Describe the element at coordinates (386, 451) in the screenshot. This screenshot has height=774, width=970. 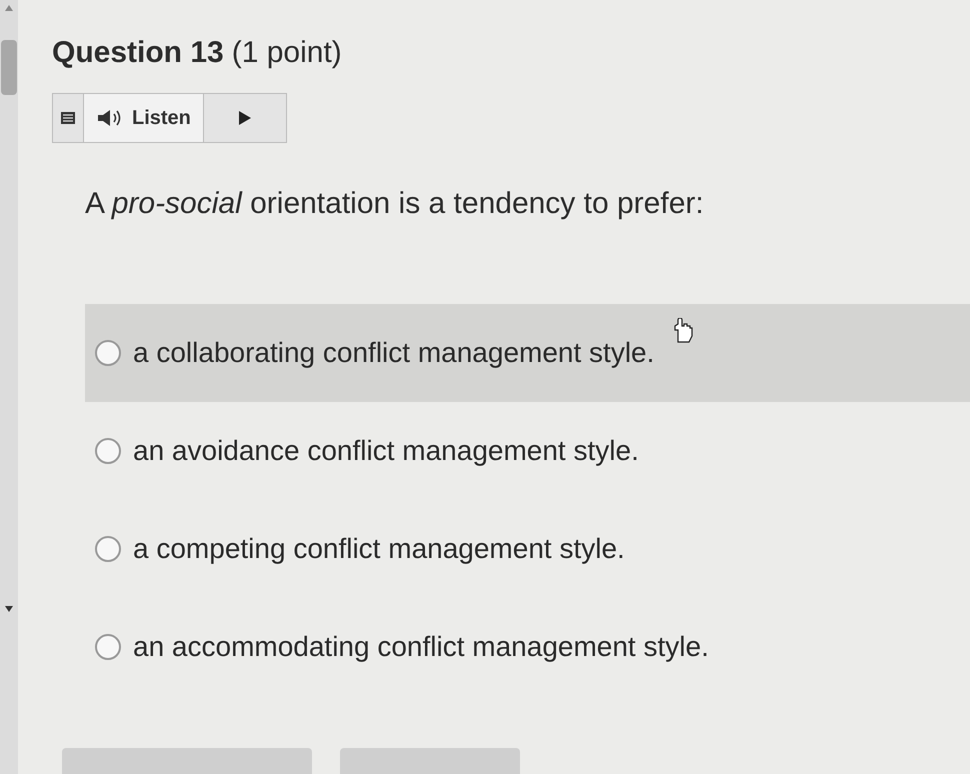
I see `option-label: an avoidance conflict management style.` at that location.